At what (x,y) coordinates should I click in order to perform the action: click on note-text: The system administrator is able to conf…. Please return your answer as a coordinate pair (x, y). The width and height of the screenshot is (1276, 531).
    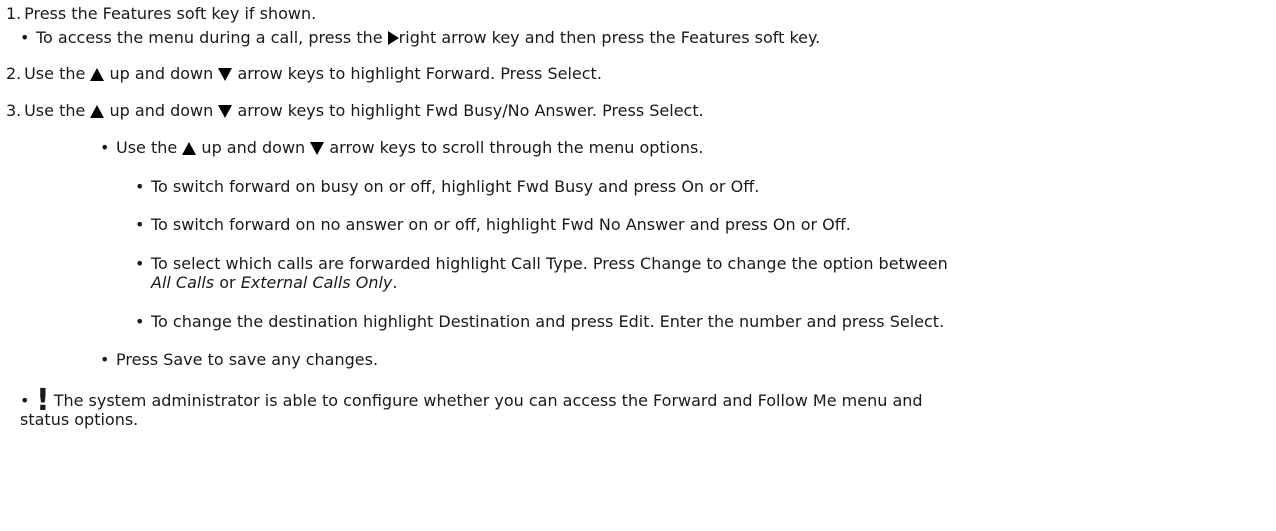
    Looking at the image, I should click on (488, 400).